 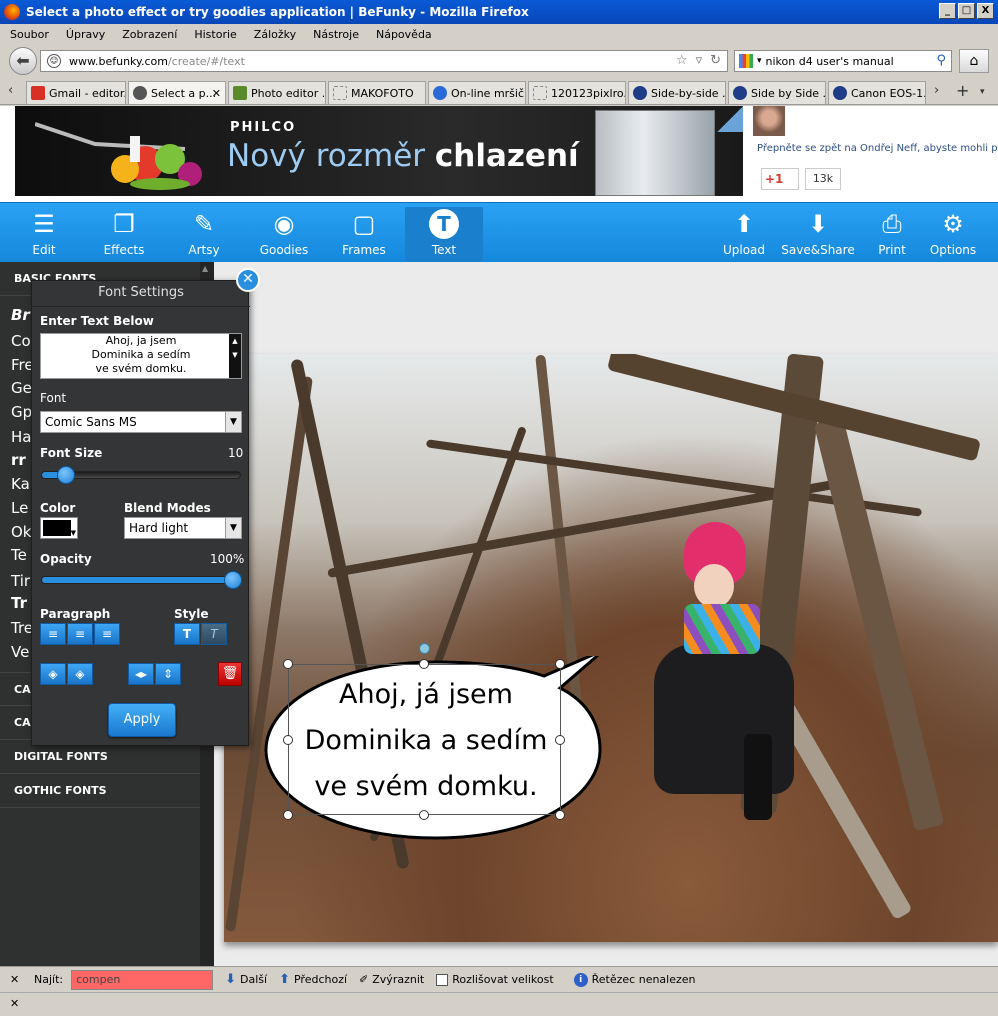 I want to click on text-scrollbar: ▲ ▼, so click(x=235, y=356).